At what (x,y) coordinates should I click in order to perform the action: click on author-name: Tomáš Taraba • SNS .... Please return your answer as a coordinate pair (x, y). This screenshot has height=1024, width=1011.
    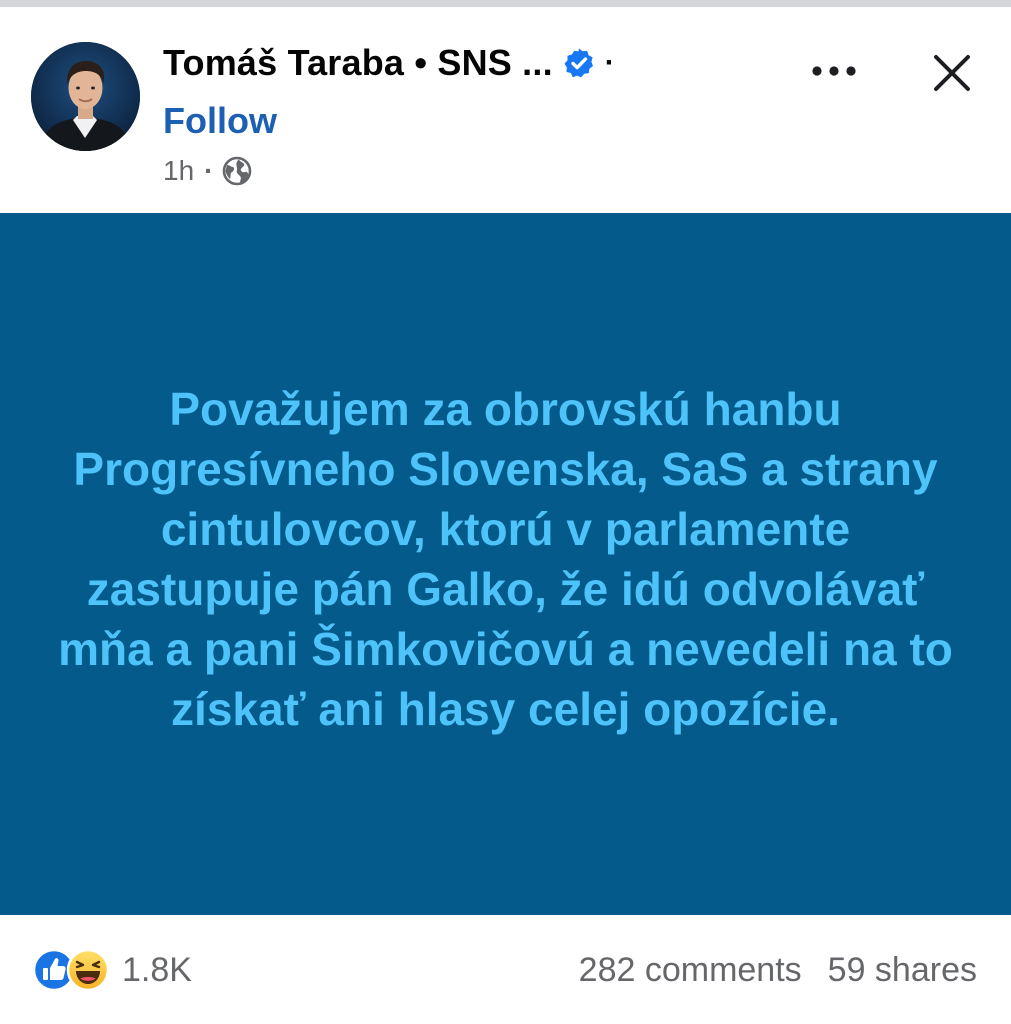
    Looking at the image, I should click on (358, 63).